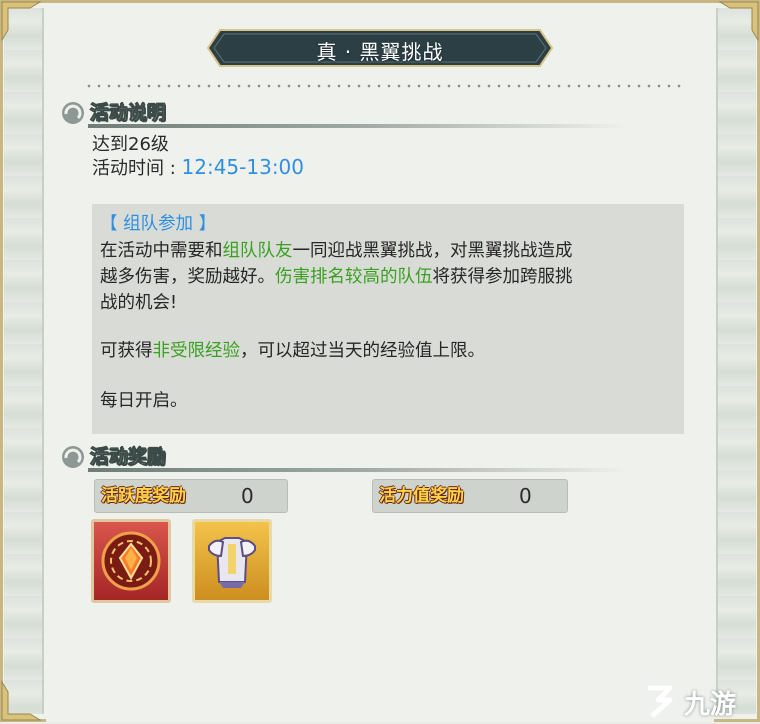 This screenshot has width=760, height=724. What do you see at coordinates (503, 277) in the screenshot?
I see `desc-text: 将获得参加跨服挑` at bounding box center [503, 277].